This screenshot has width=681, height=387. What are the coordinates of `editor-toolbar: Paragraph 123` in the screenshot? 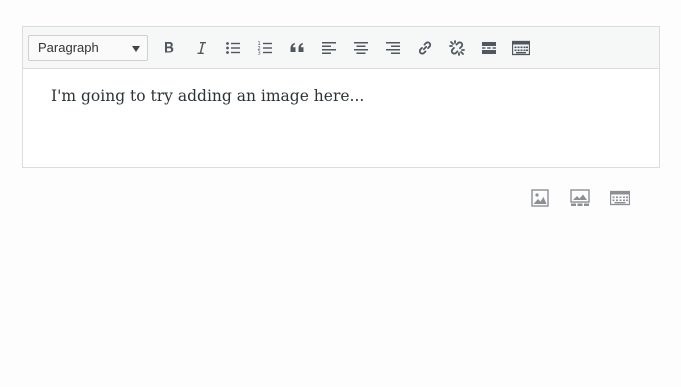 It's located at (341, 48).